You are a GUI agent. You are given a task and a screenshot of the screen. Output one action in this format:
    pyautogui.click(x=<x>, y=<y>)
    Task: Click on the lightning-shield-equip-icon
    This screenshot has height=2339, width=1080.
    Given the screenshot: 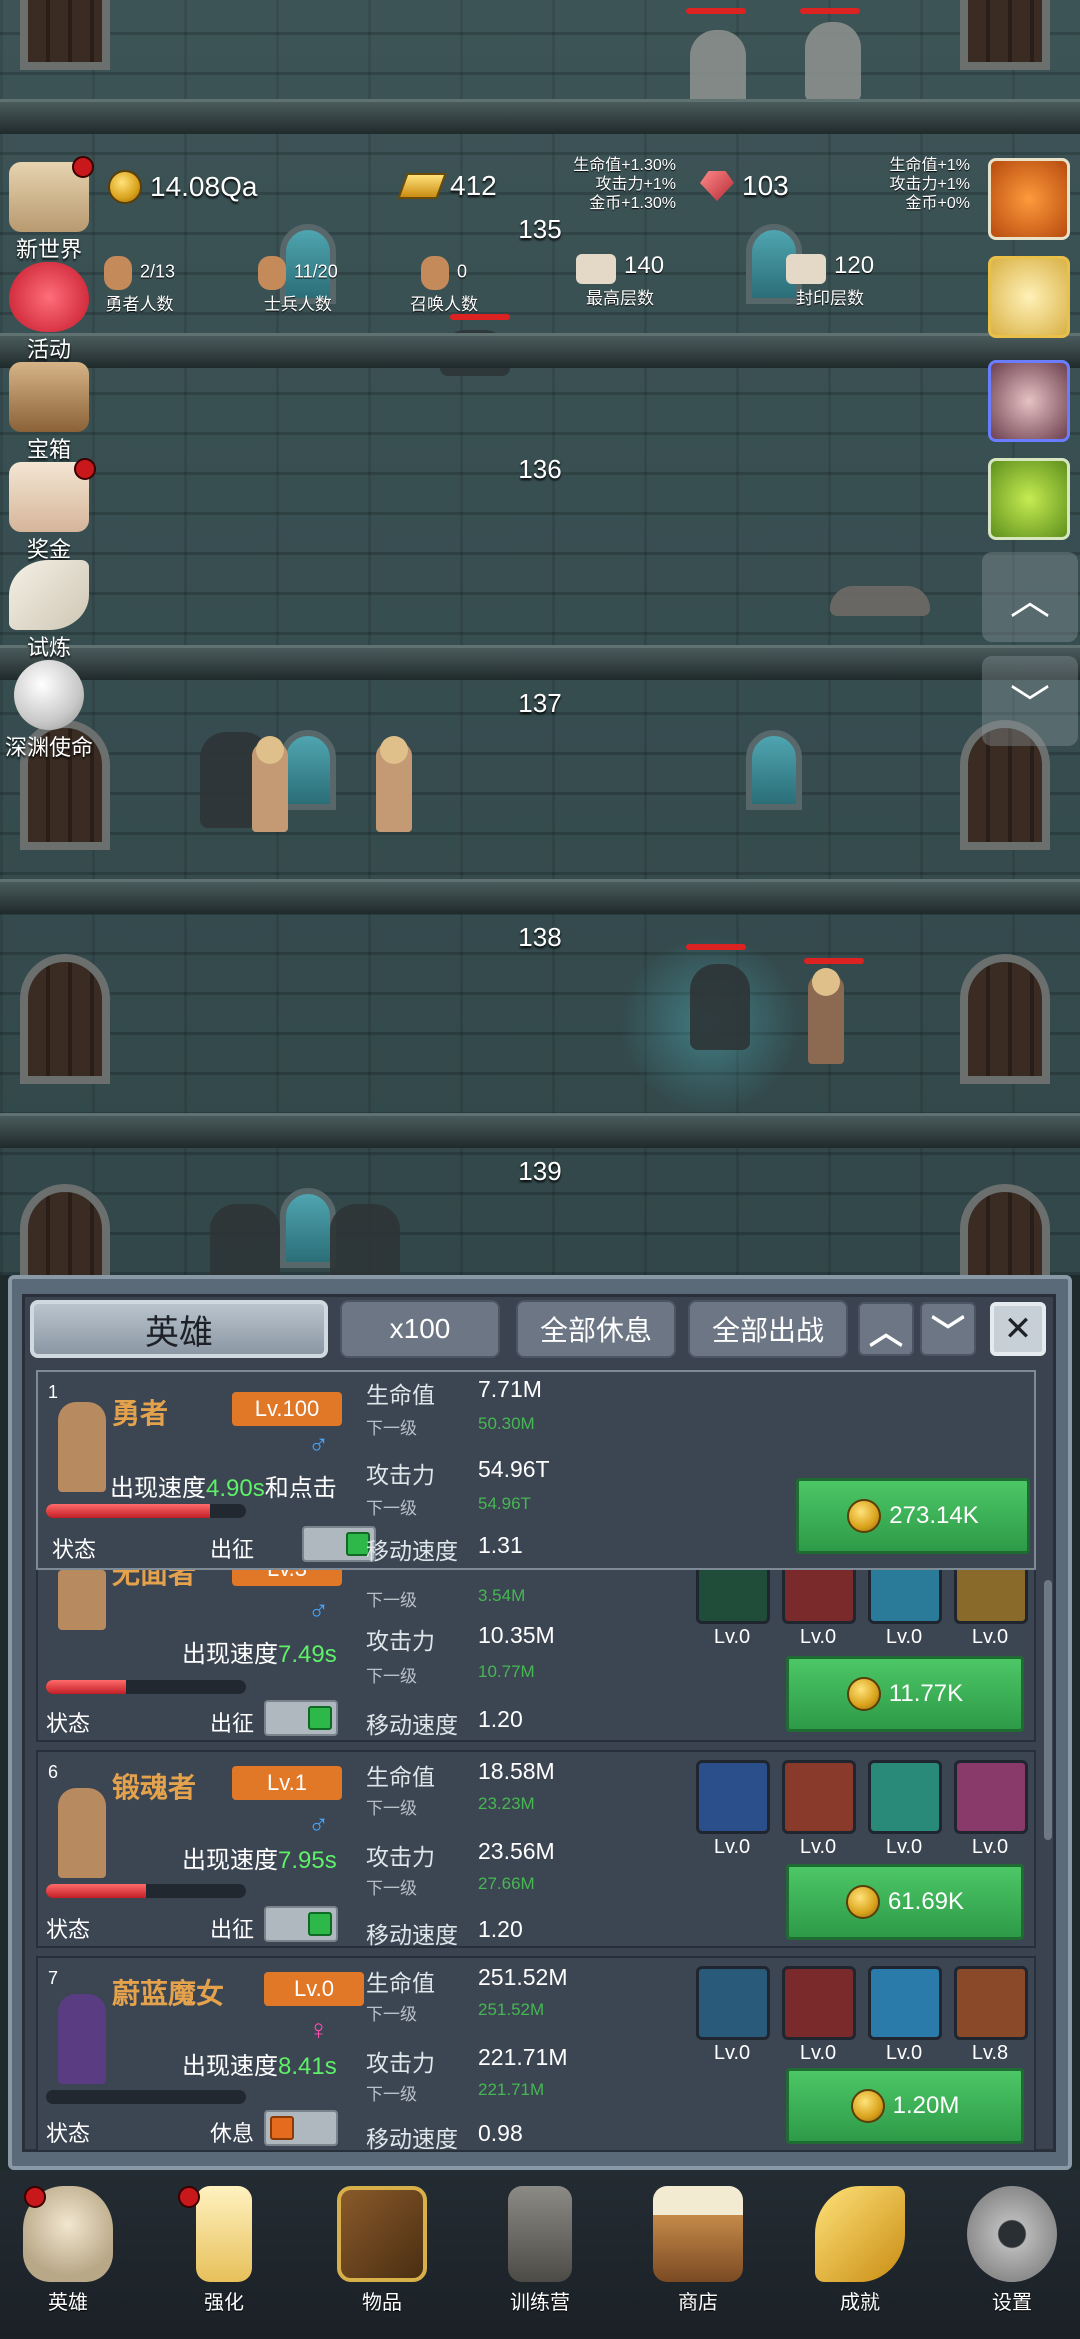 What is the action you would take?
    pyautogui.click(x=733, y=2003)
    